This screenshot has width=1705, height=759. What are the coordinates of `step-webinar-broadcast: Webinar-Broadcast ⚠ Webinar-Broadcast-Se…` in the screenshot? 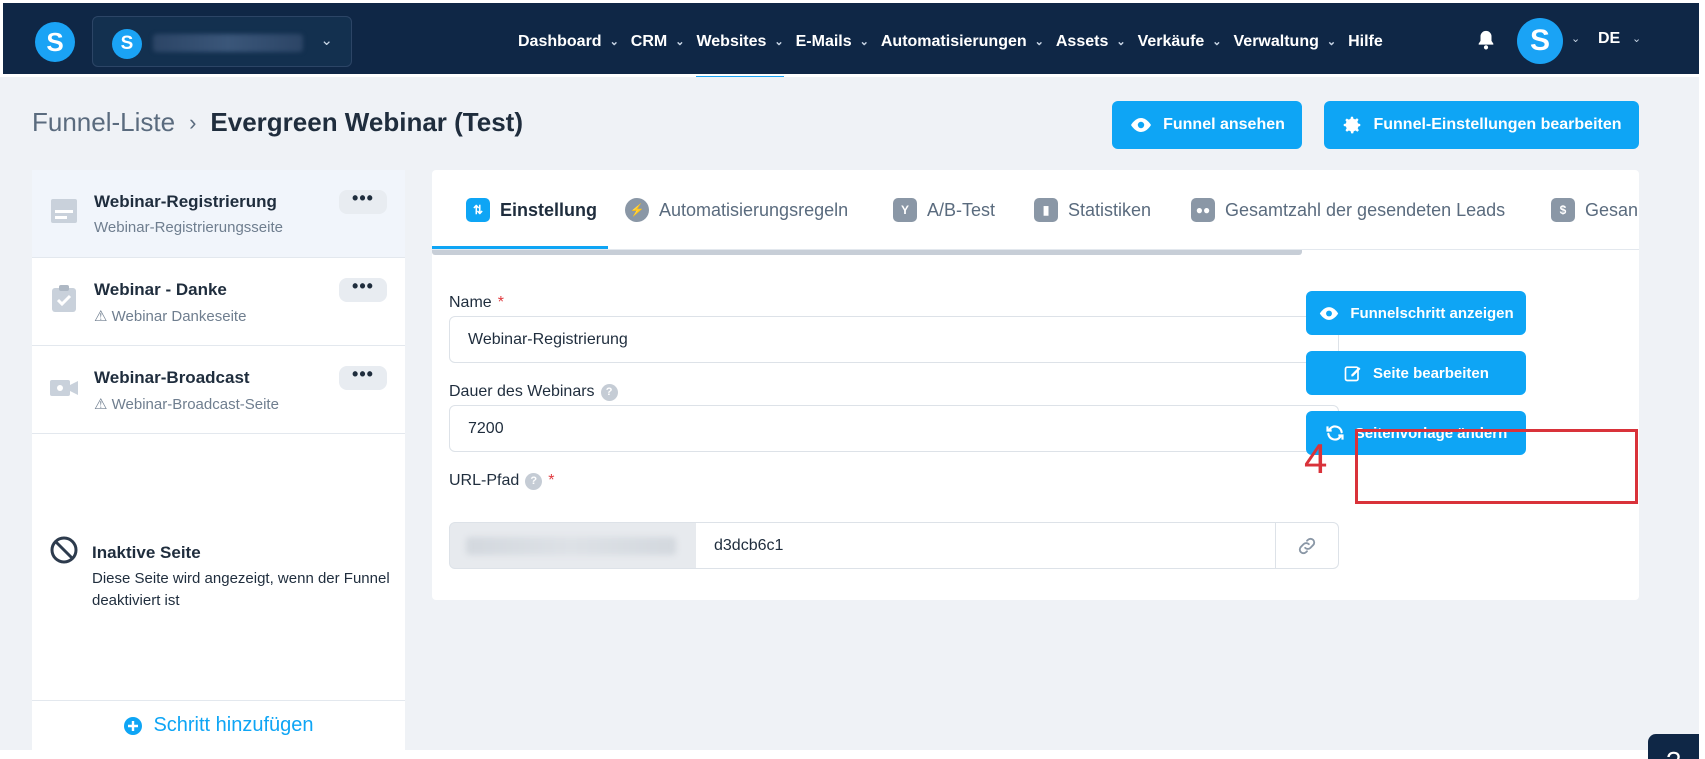 It's located at (218, 390).